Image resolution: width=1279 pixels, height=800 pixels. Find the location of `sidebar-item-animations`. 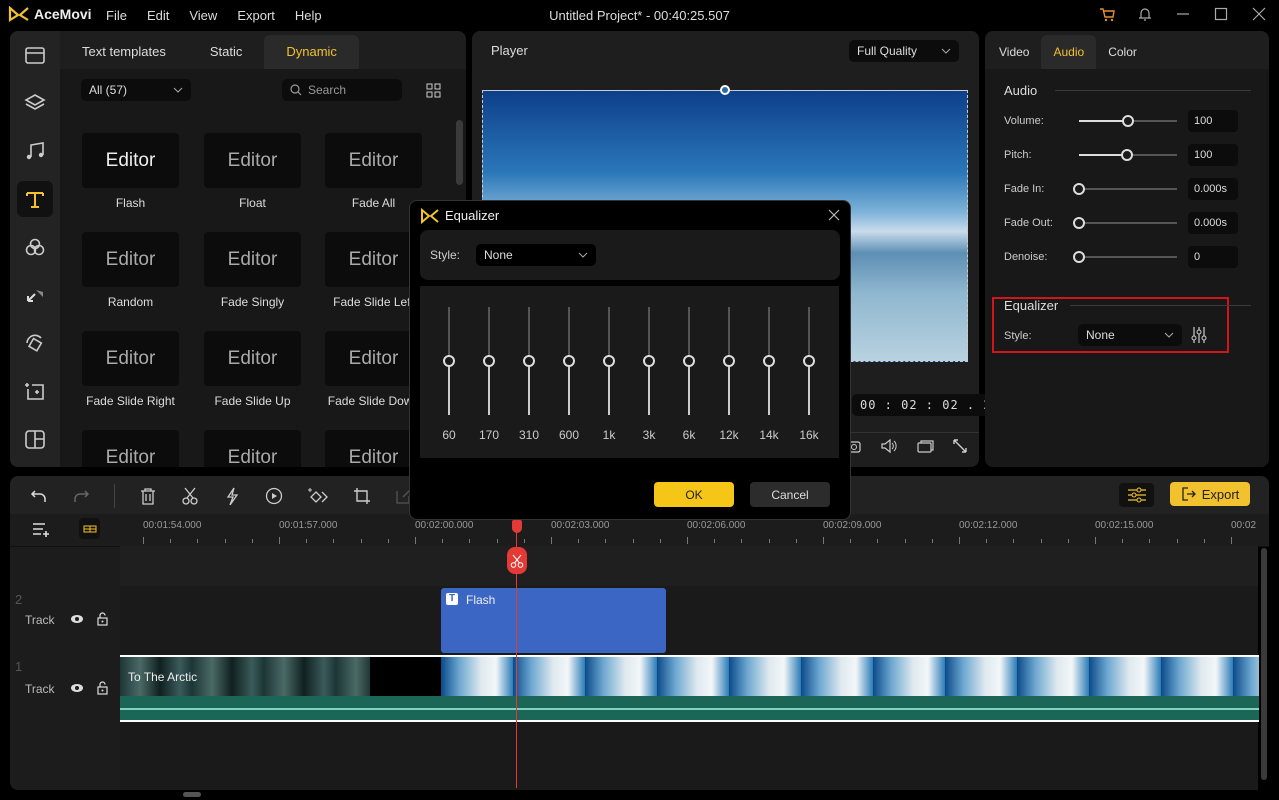

sidebar-item-animations is located at coordinates (35, 343).